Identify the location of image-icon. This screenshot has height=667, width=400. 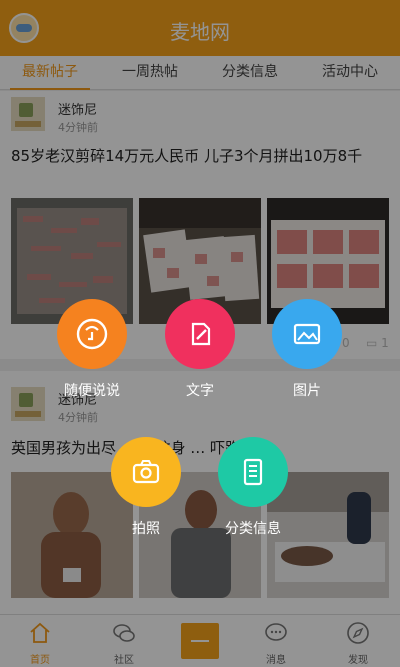
(307, 334).